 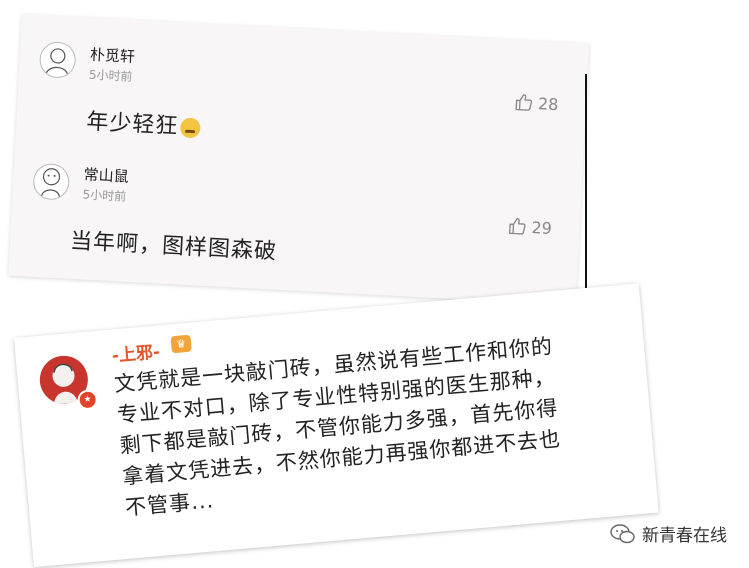 I want to click on comment-username: 常山鼠, so click(x=106, y=174).